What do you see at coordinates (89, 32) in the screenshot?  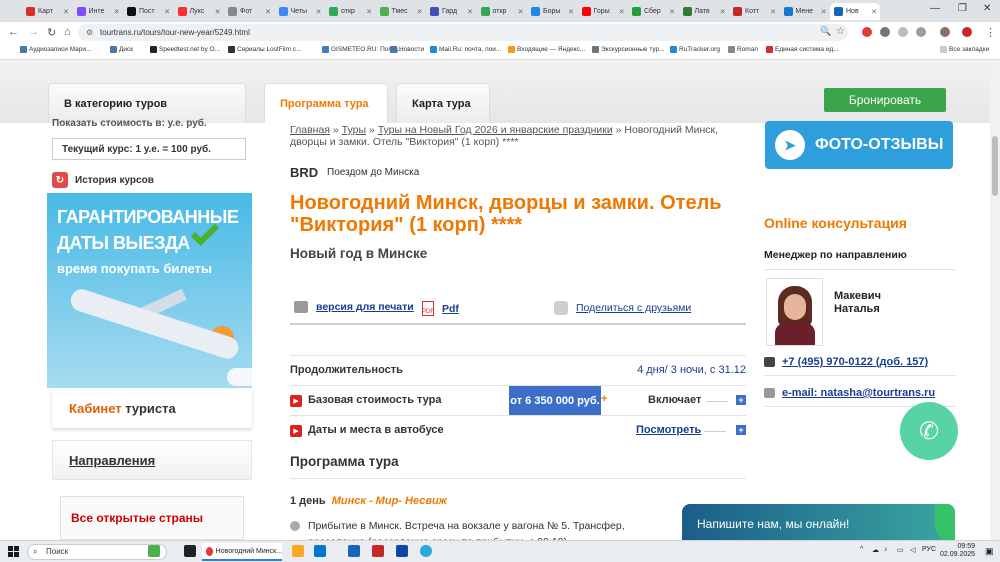 I see `site-info-icon: ⚙` at bounding box center [89, 32].